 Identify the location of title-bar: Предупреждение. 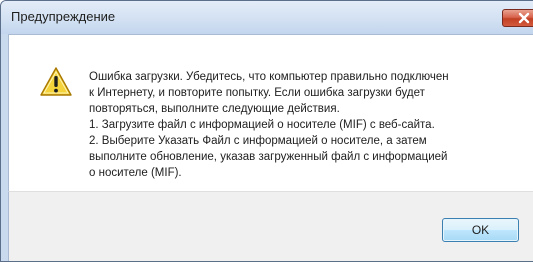
(267, 17).